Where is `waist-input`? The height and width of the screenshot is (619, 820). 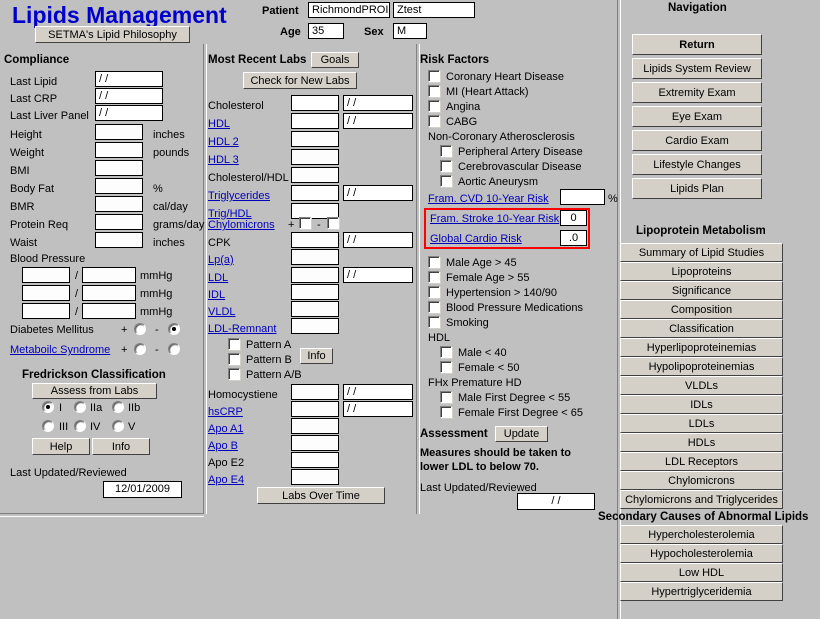
waist-input is located at coordinates (119, 240).